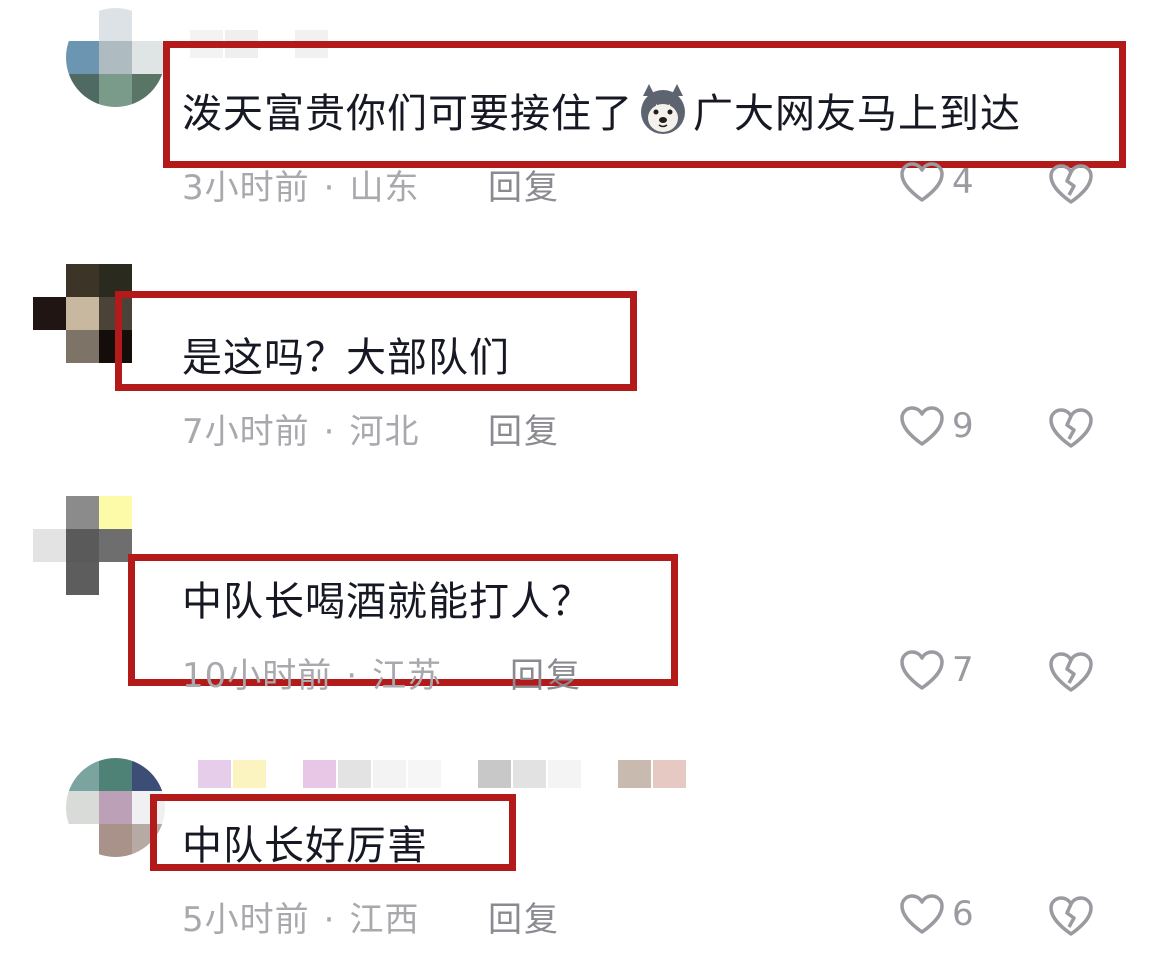 This screenshot has width=1152, height=976. I want to click on like-button: 7, so click(936, 670).